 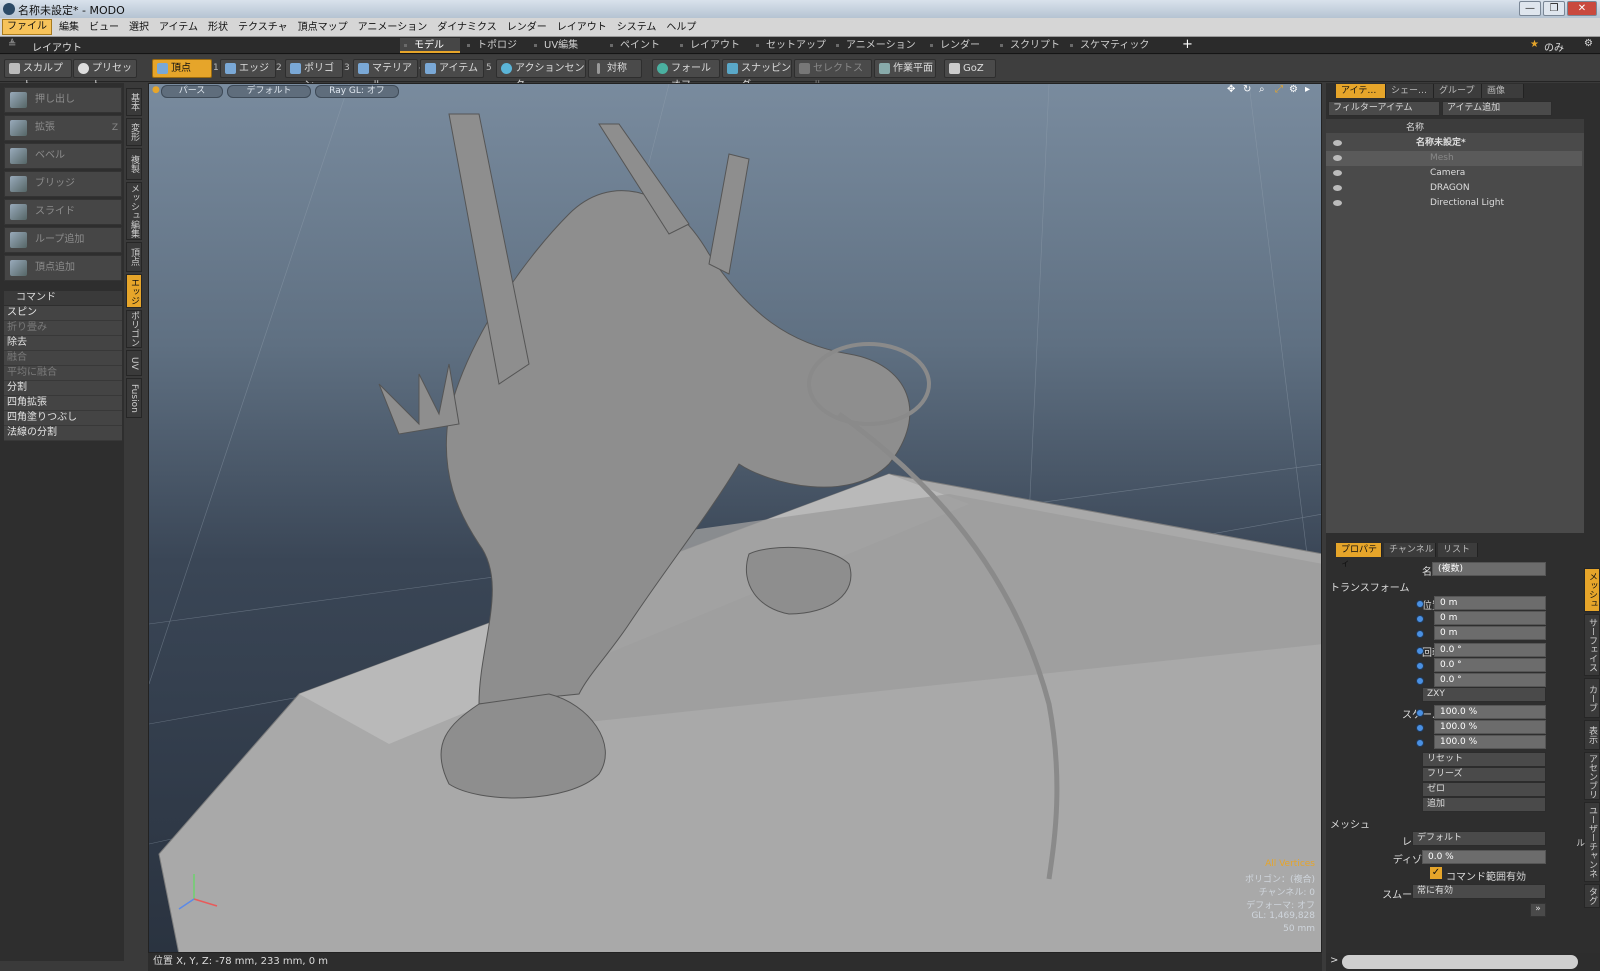 What do you see at coordinates (582, 27) in the screenshot?
I see `menu-layout: レイアウト` at bounding box center [582, 27].